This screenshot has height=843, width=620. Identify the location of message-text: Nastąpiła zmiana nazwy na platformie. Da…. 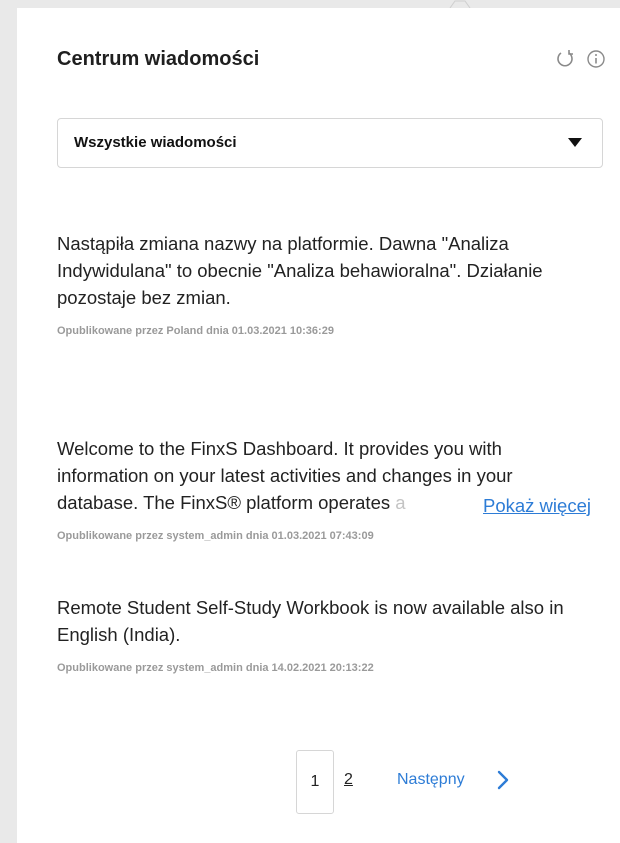
(300, 270).